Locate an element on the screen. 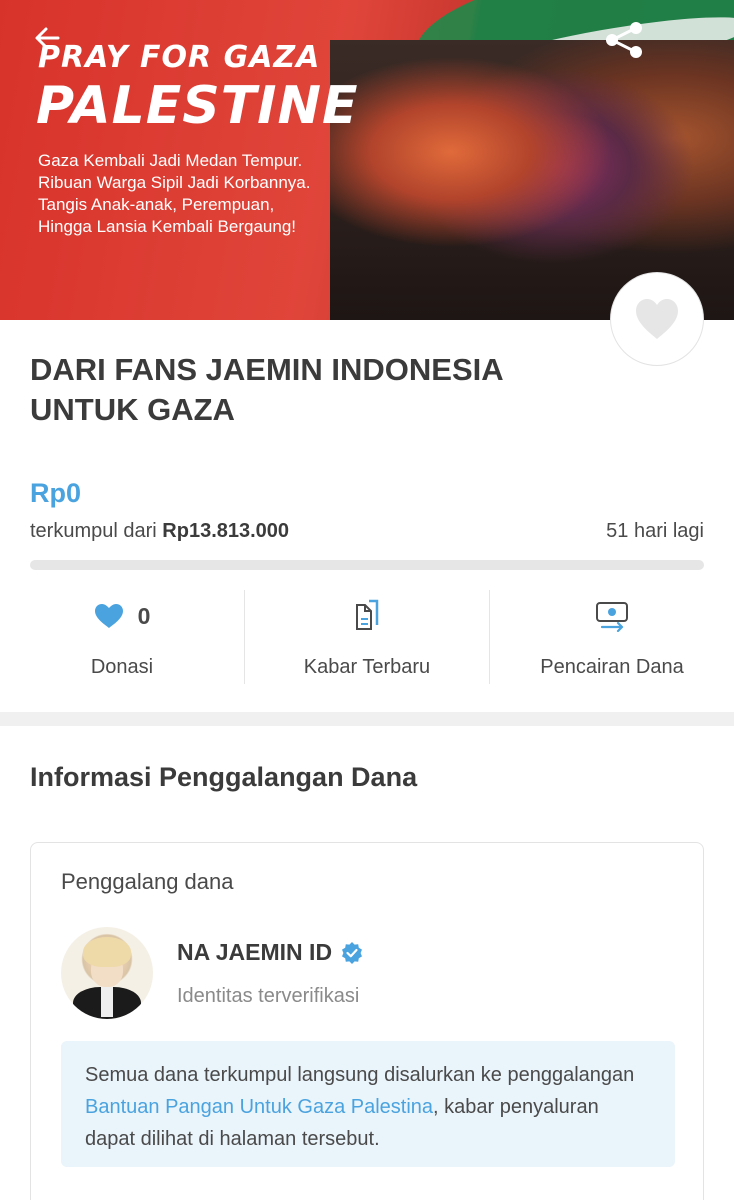 The height and width of the screenshot is (1200, 734). banner-line: Tangis Anak-anak, Perempuan, is located at coordinates (156, 204).